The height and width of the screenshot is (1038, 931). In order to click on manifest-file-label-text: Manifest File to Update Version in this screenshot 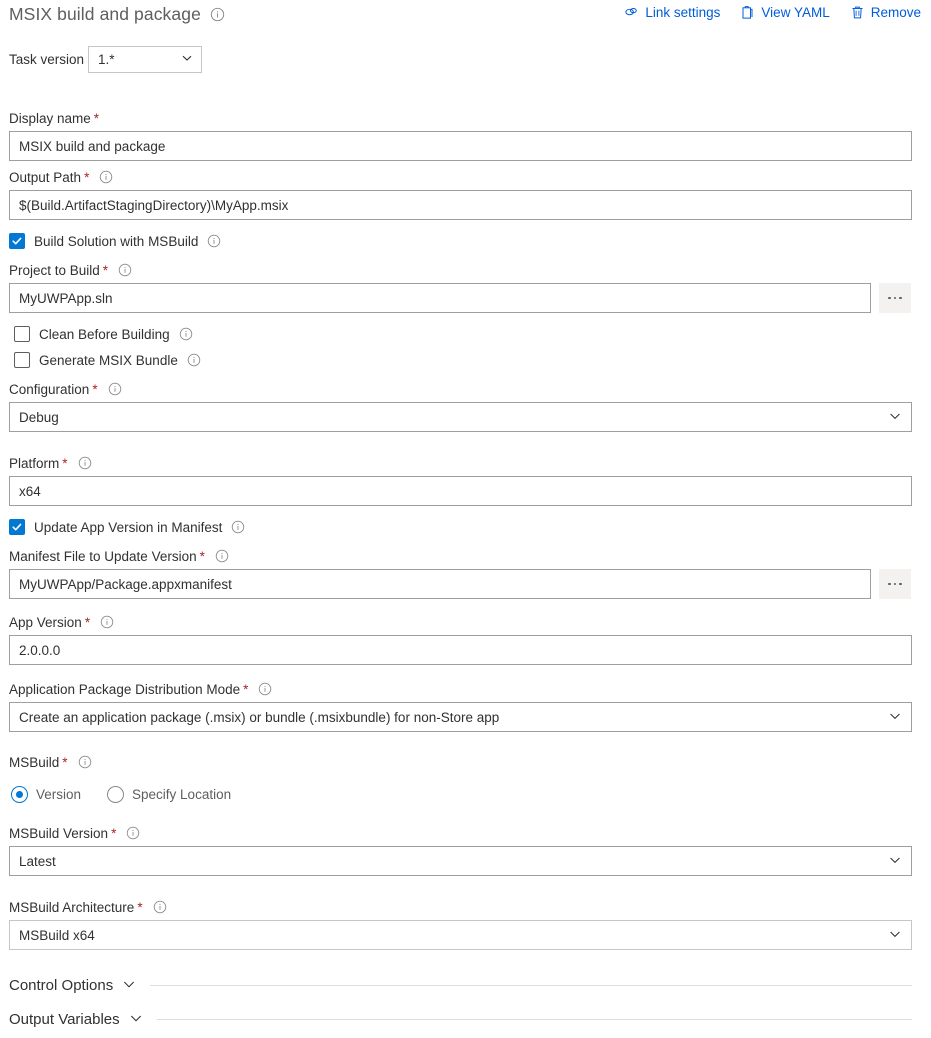, I will do `click(103, 556)`.